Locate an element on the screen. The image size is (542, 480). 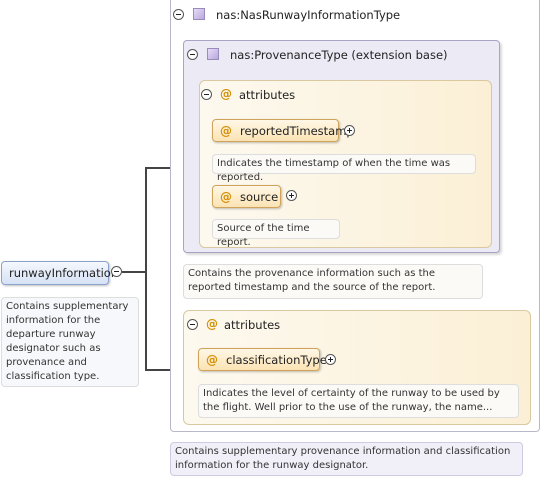
own-attributes-collapse-icon is located at coordinates (192, 324).